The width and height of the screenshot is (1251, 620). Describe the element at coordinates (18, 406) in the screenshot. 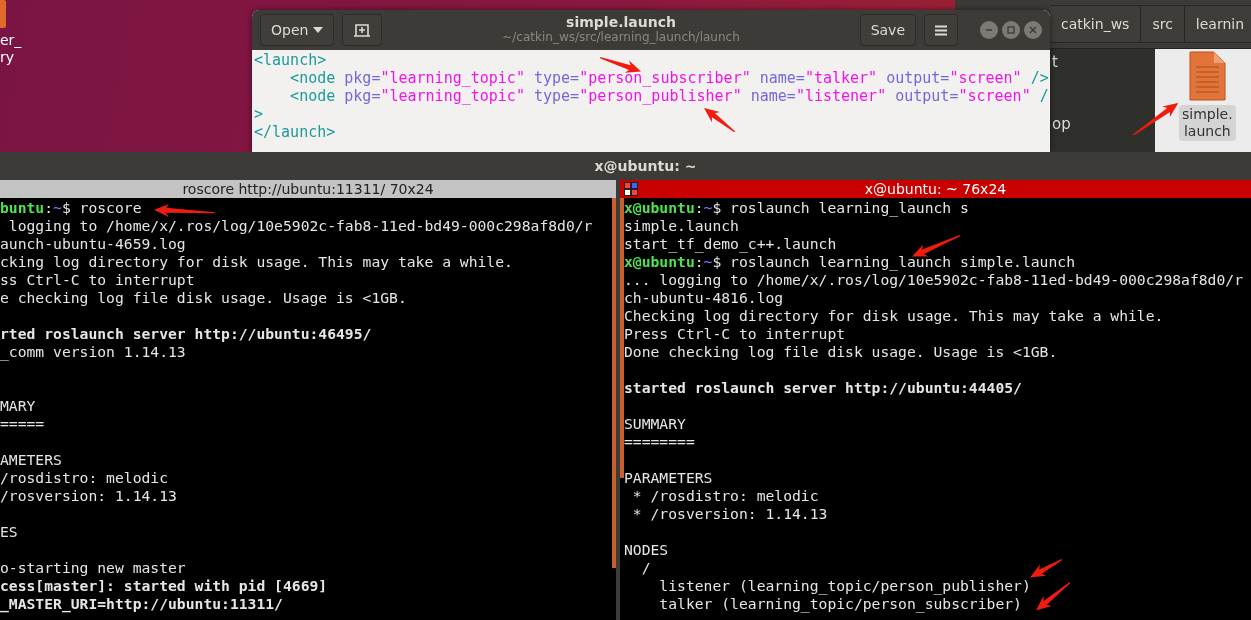

I see `output-line: MARY` at that location.